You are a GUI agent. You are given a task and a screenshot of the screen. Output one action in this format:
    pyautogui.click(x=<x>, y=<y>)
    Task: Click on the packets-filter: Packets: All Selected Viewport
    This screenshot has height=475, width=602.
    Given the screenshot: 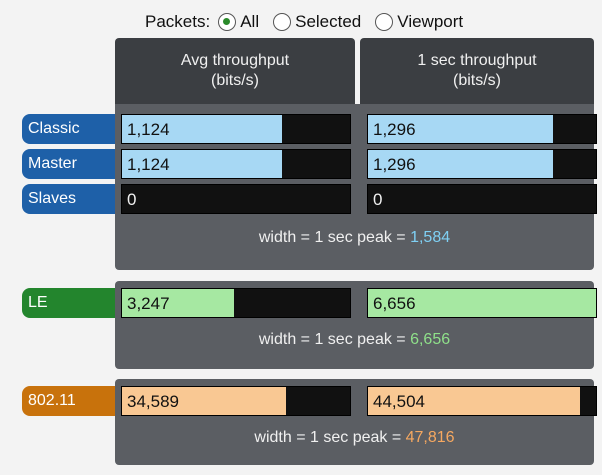 What is the action you would take?
    pyautogui.click(x=311, y=22)
    